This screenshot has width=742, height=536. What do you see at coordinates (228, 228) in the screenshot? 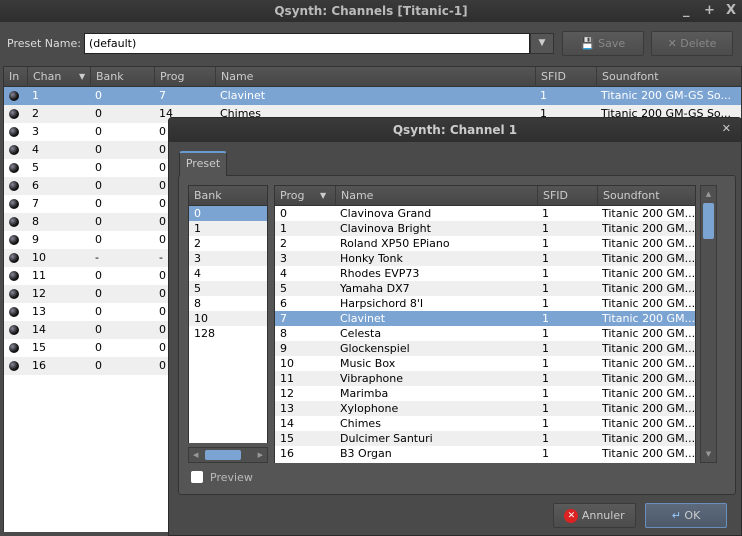
I see `bank-item: 1` at bounding box center [228, 228].